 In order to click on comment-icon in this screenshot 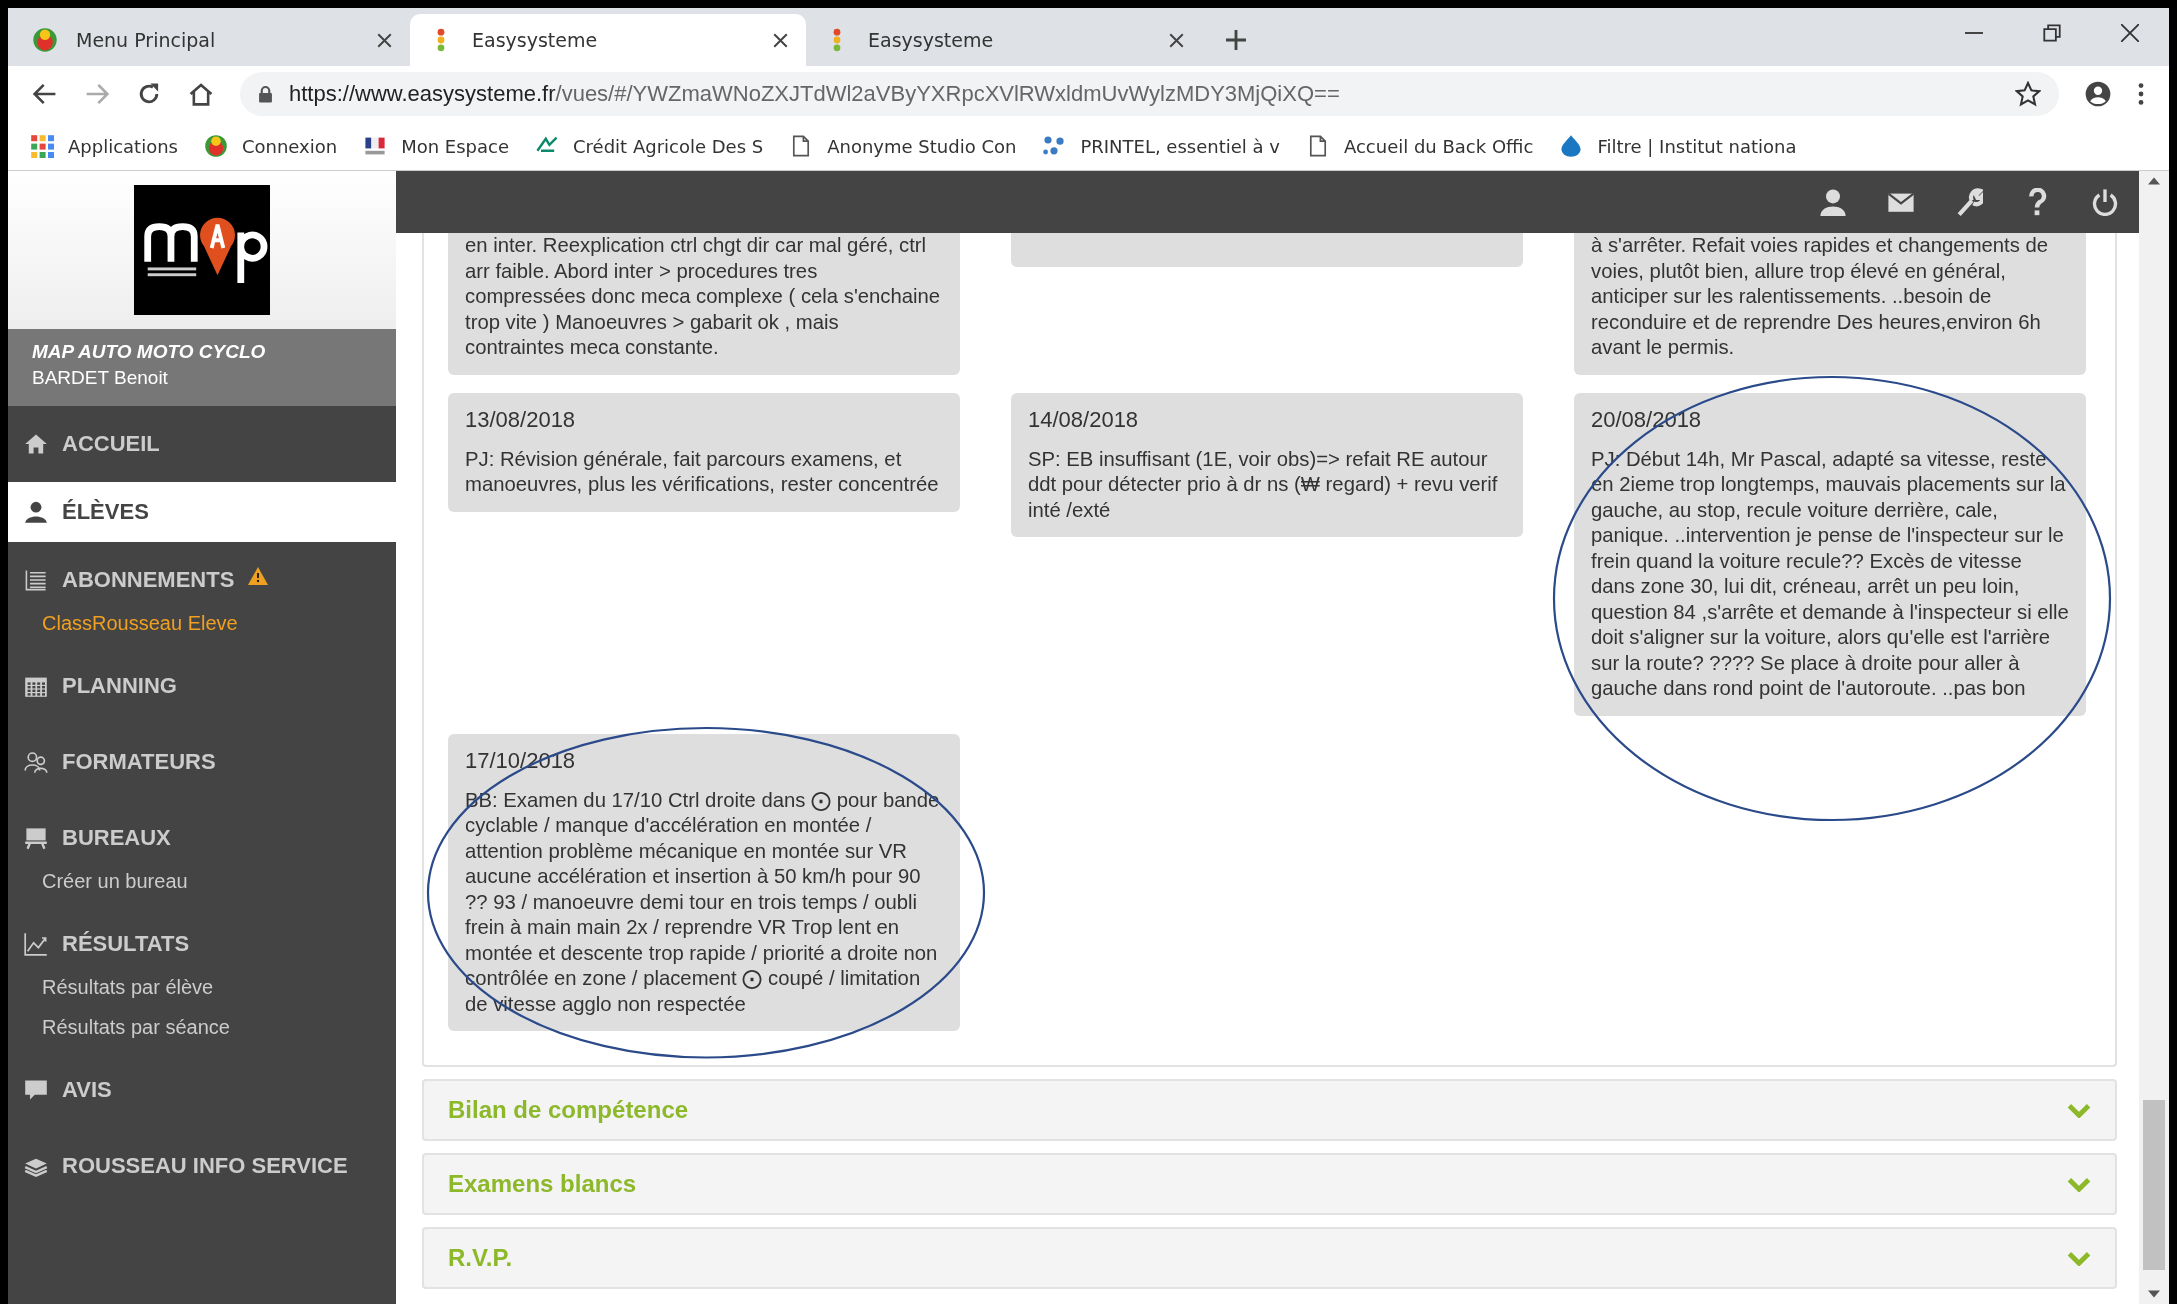, I will do `click(36, 1090)`.